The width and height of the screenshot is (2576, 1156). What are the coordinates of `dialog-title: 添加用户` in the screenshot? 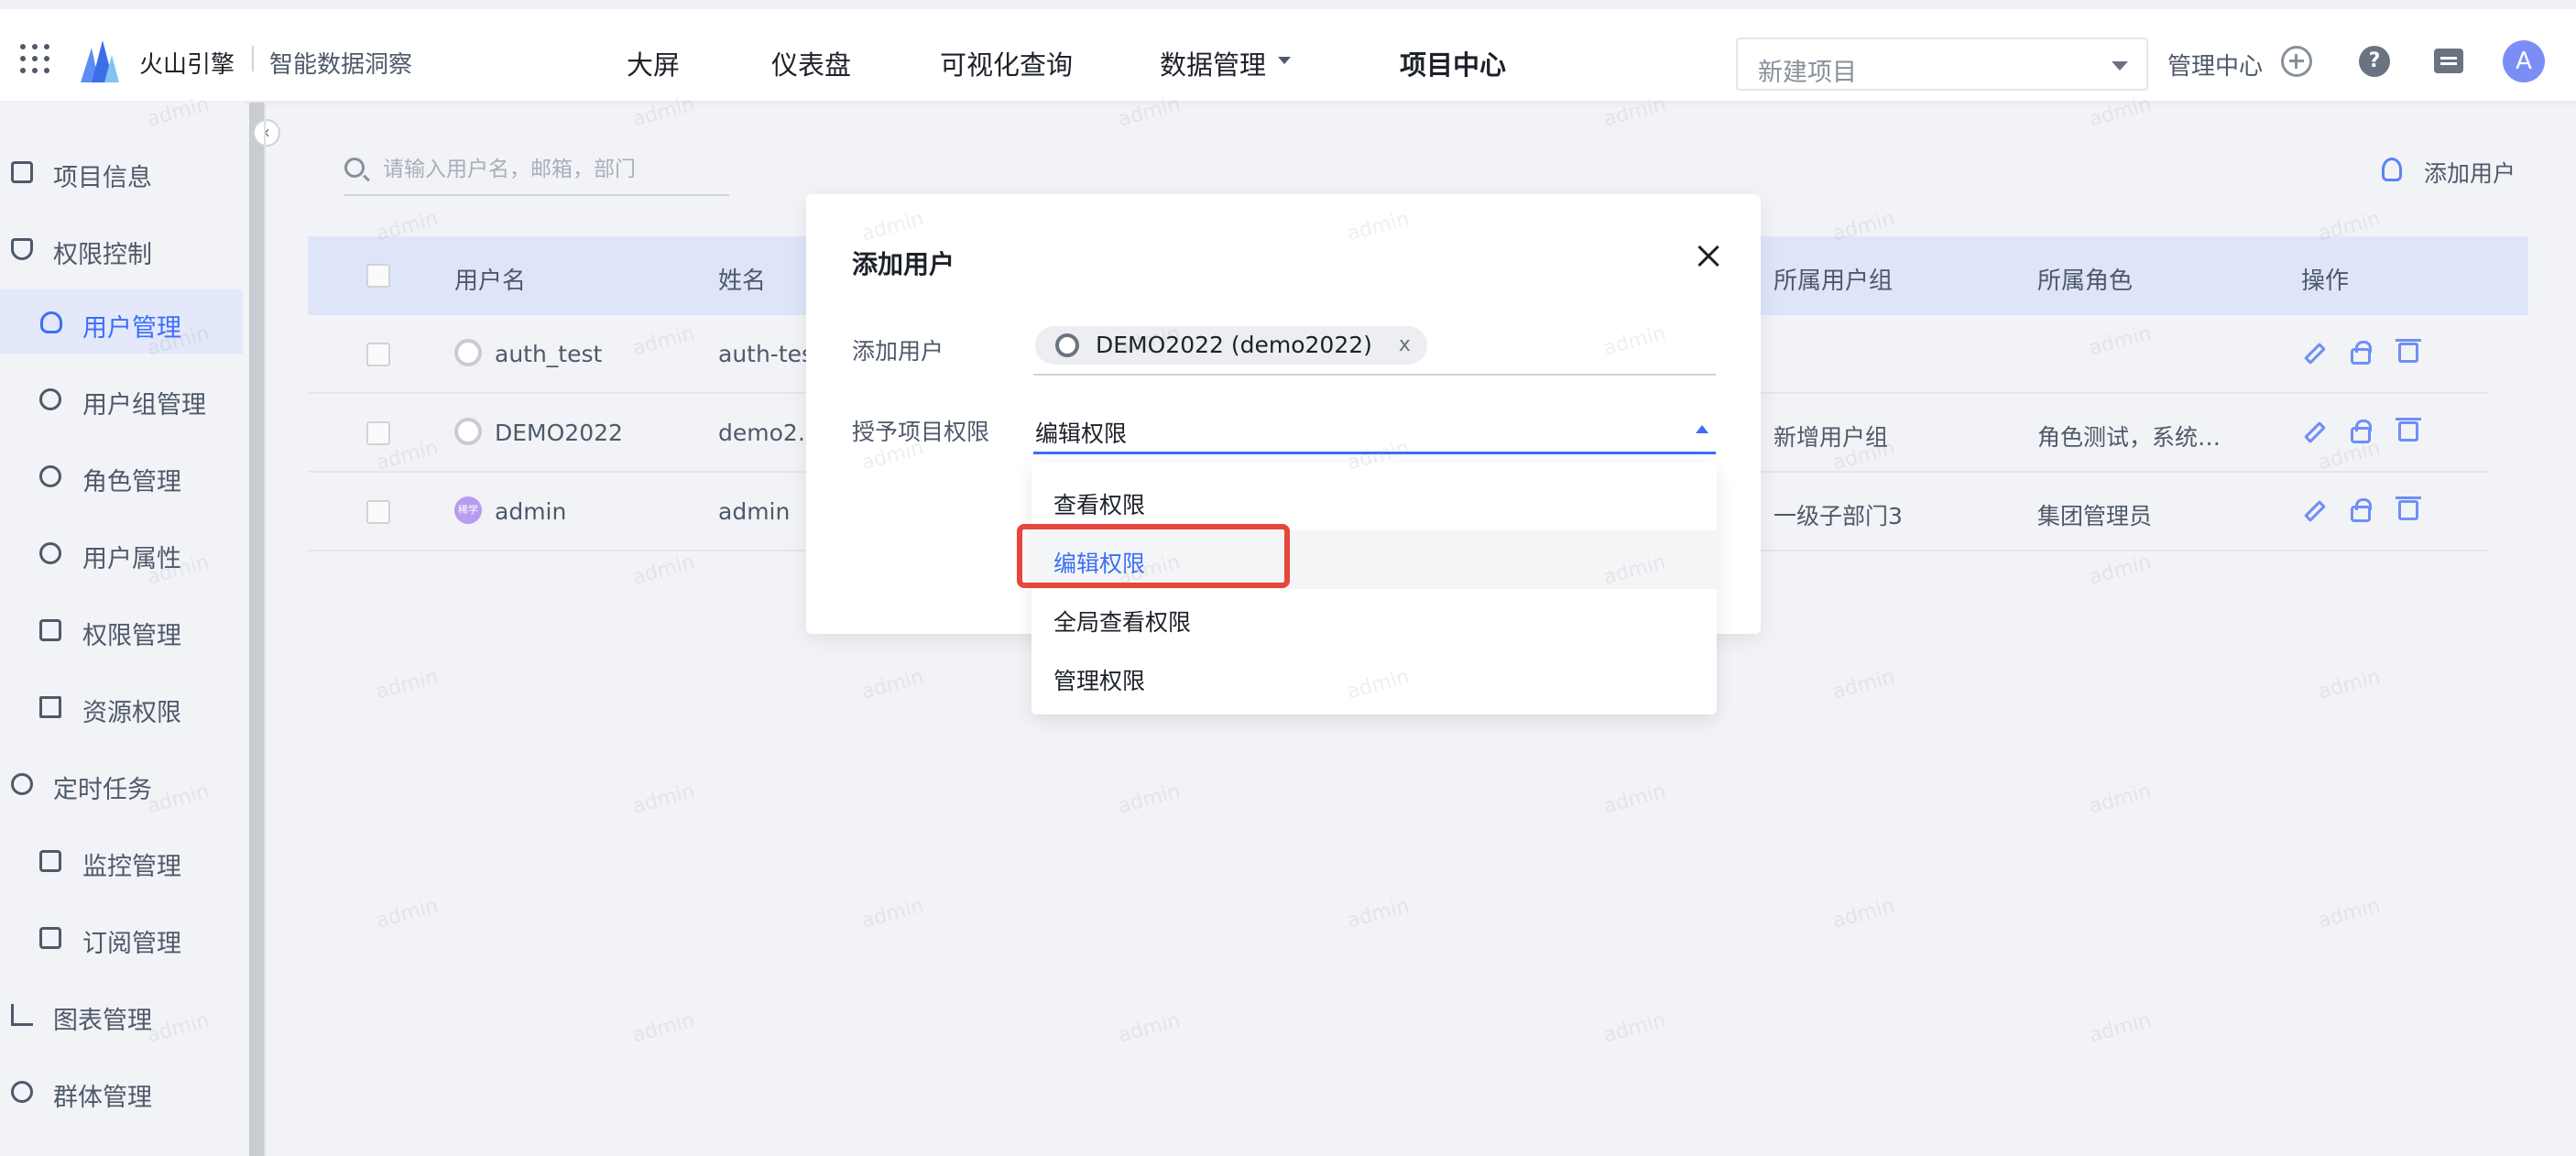 It's located at (904, 264).